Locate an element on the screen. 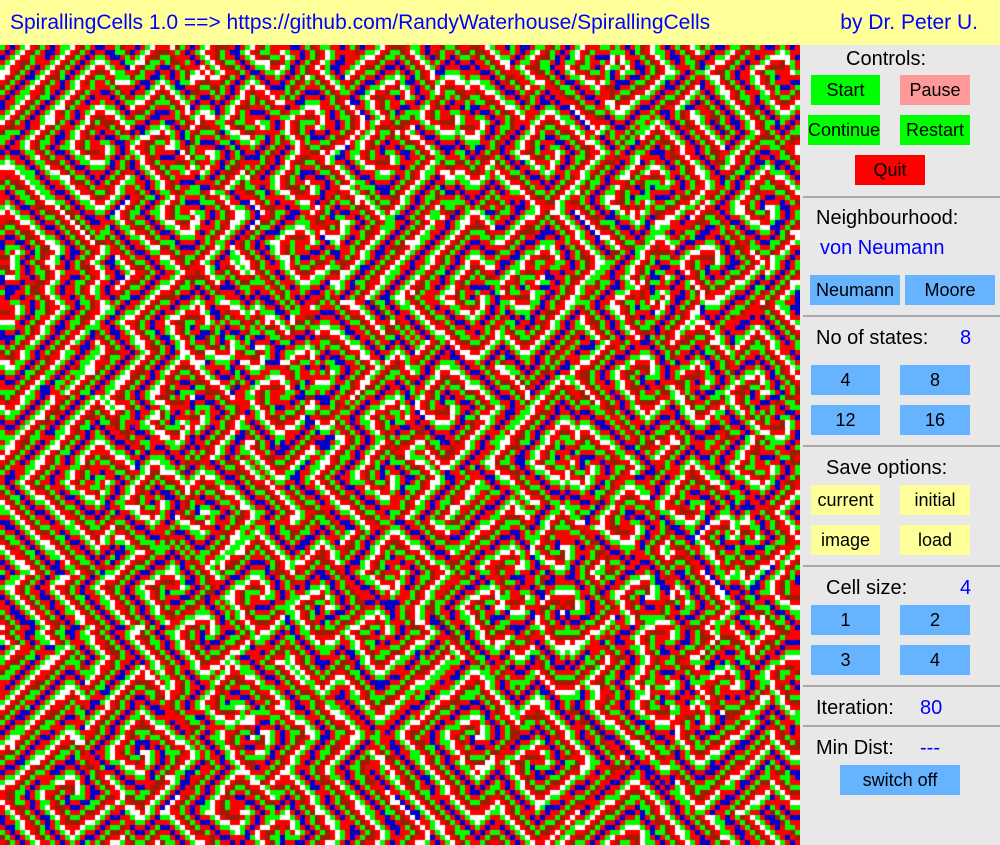 Image resolution: width=1000 pixels, height=845 pixels. cellsize-3-button: 3 is located at coordinates (845, 660).